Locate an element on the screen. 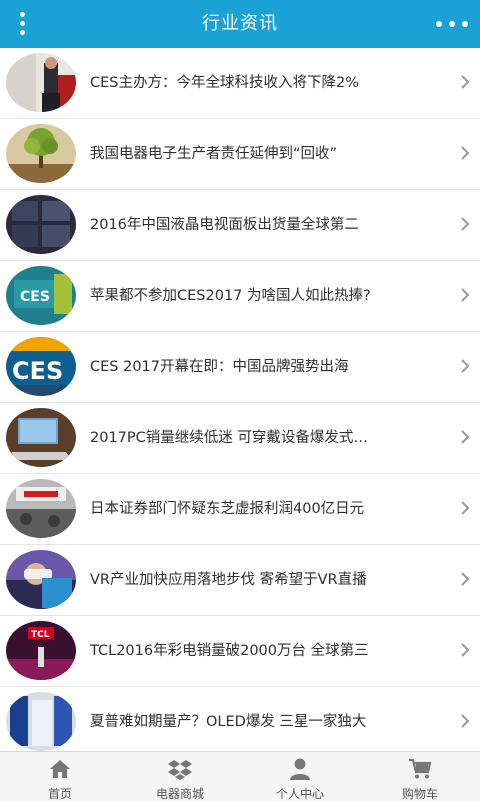  home-icon is located at coordinates (60, 769).